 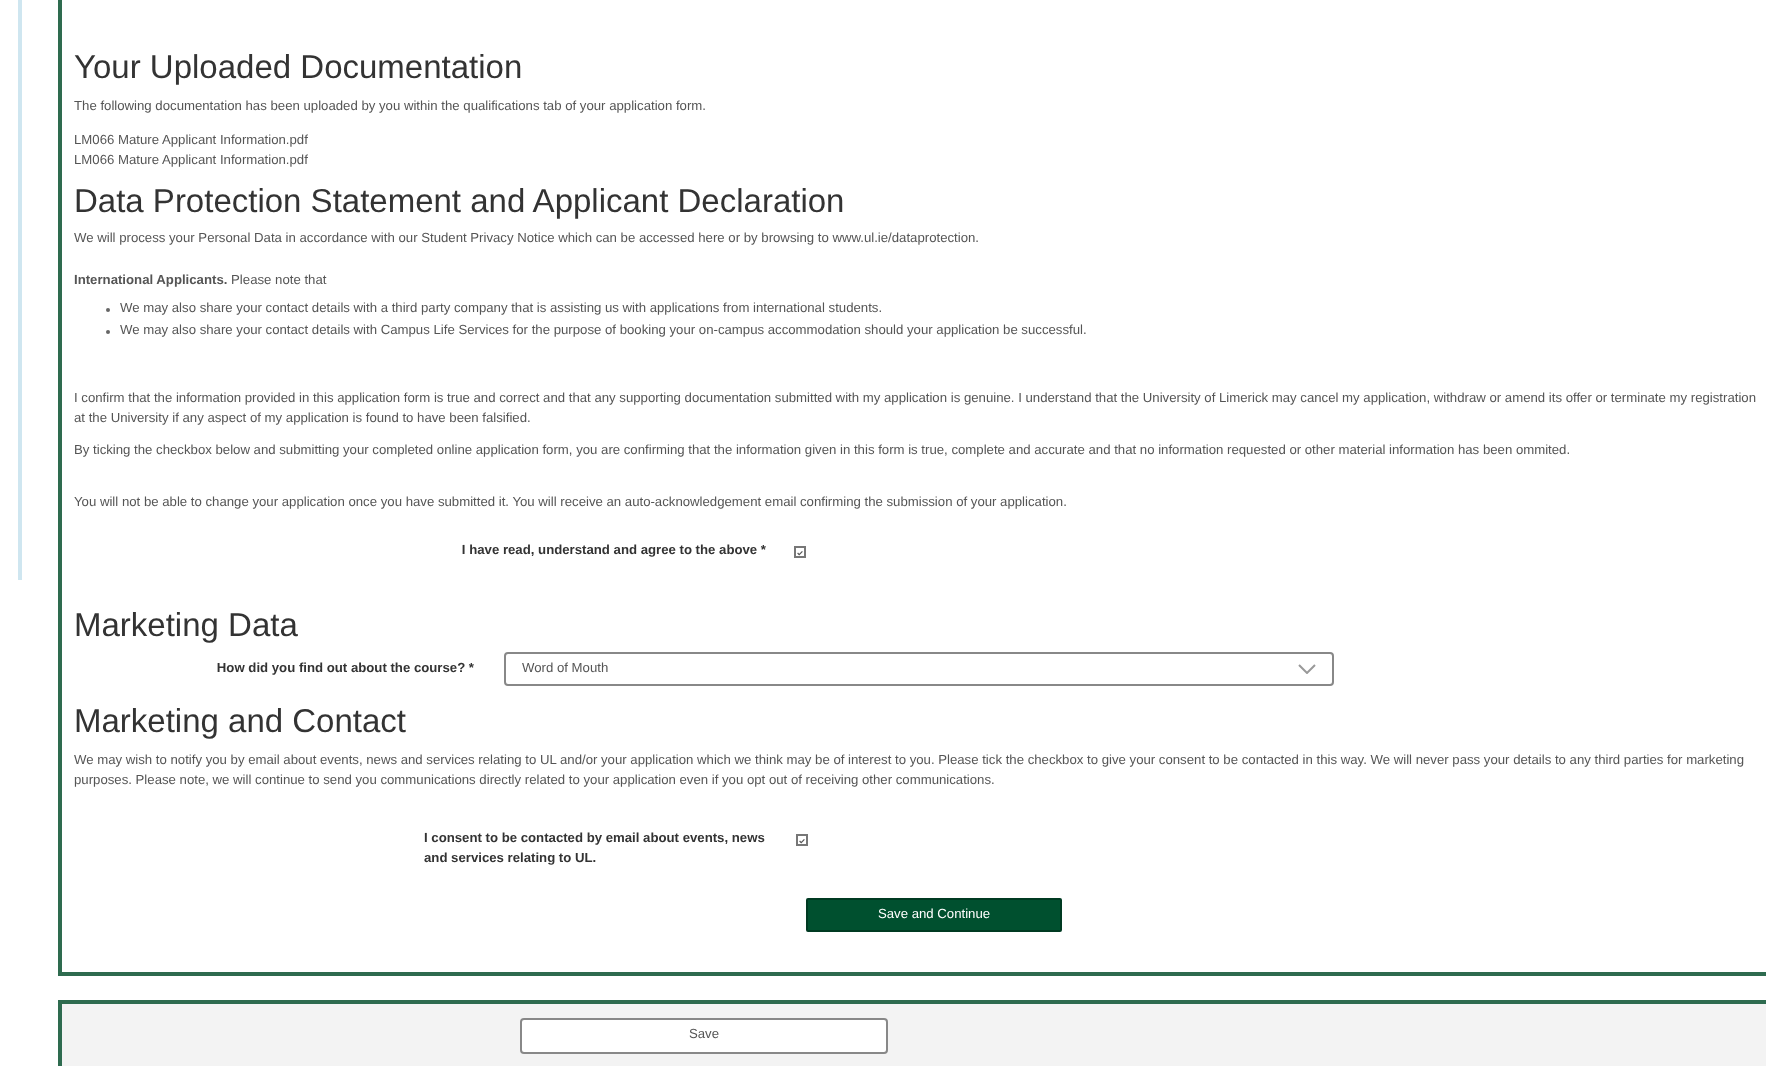 I want to click on section-title: Marketing and Contact, so click(x=241, y=722).